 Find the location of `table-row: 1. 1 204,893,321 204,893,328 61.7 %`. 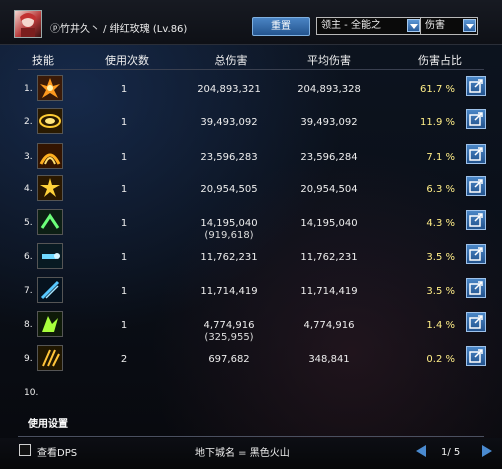

table-row: 1. 1 204,893,321 204,893,328 61.7 % is located at coordinates (251, 87).